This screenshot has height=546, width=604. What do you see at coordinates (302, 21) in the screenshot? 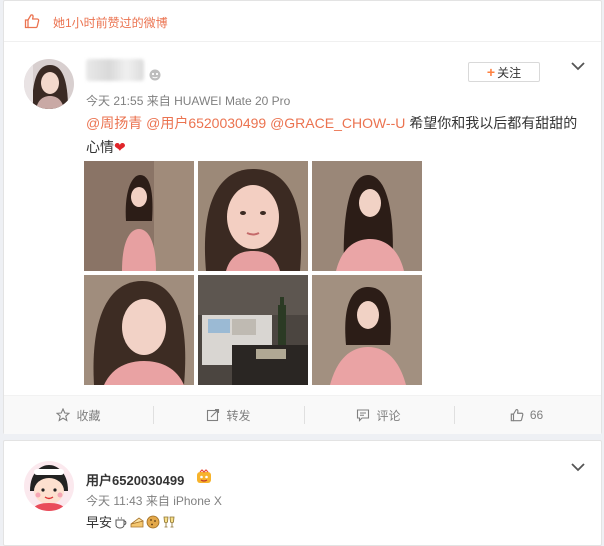
I see `liked-header: 她1小时前赞过的微博` at bounding box center [302, 21].